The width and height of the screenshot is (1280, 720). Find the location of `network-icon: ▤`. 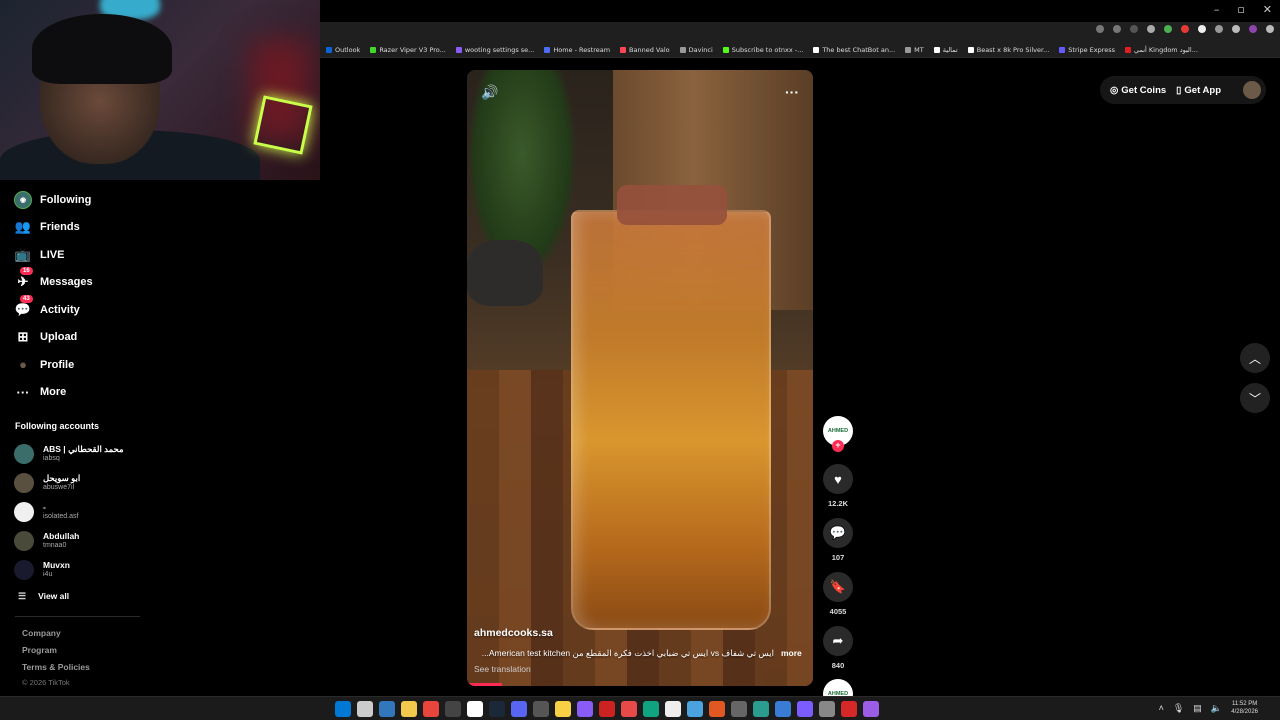

network-icon: ▤ is located at coordinates (1197, 708).